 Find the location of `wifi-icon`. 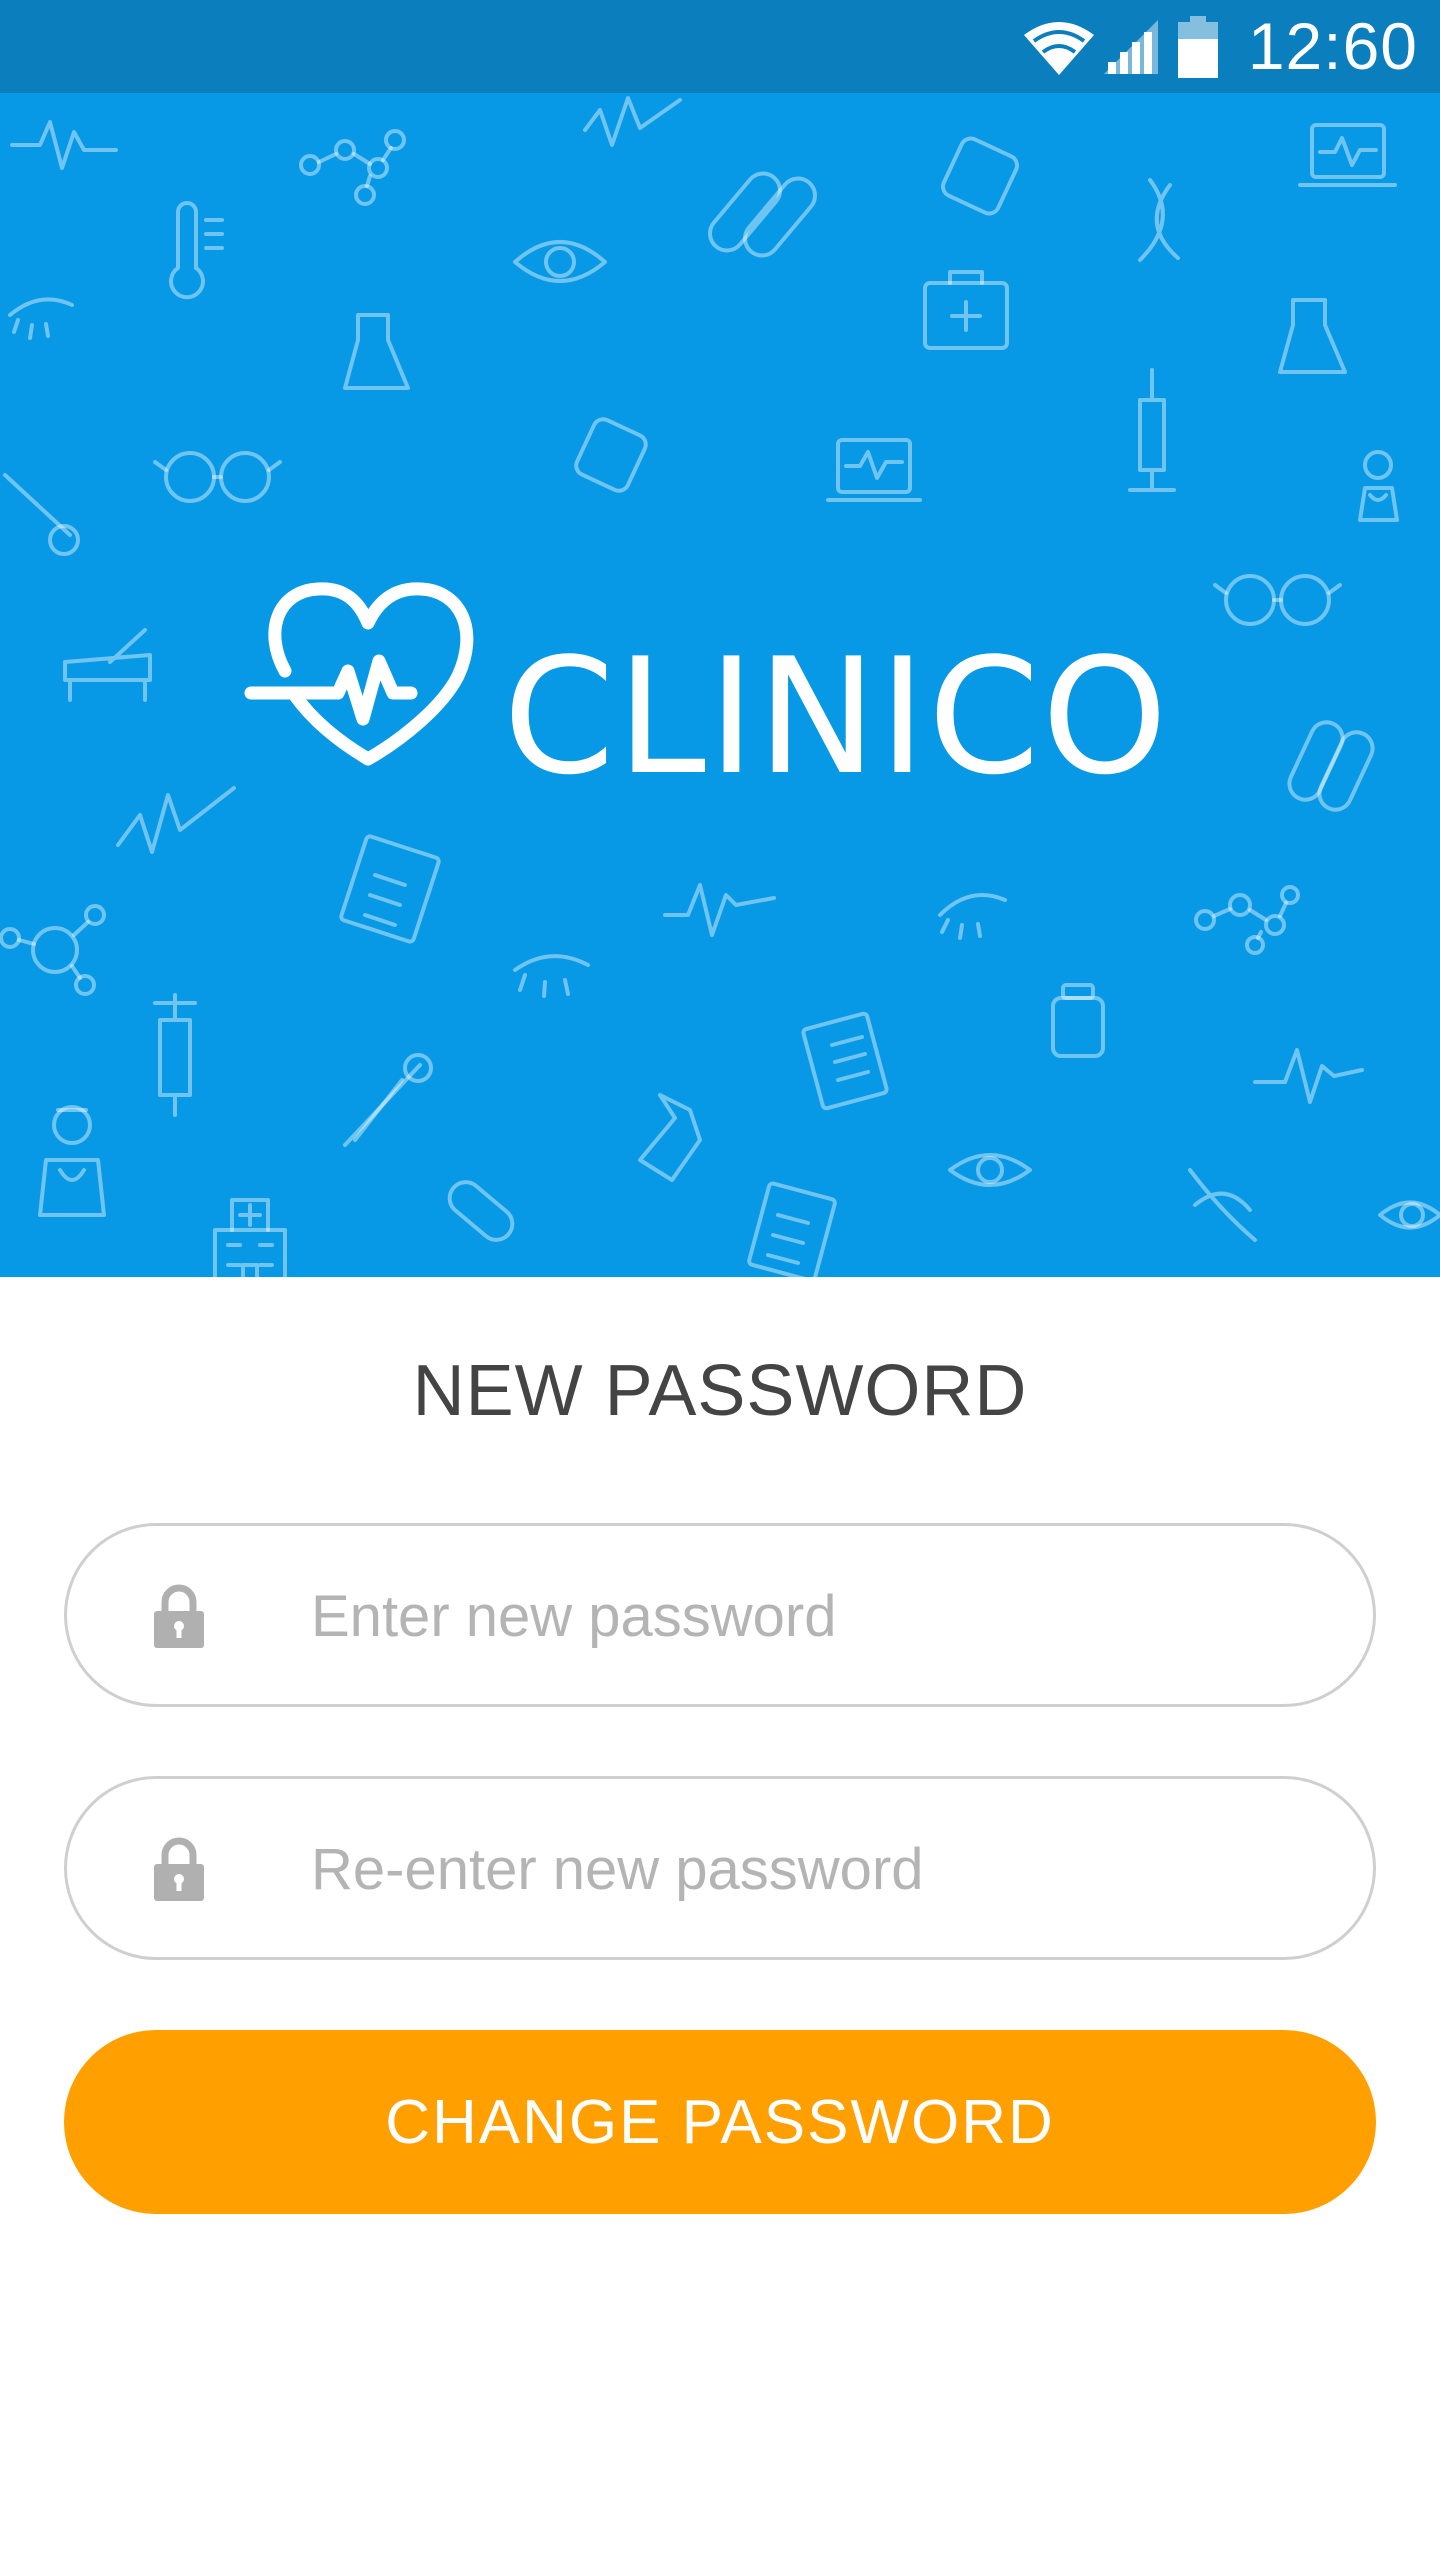

wifi-icon is located at coordinates (1058, 48).